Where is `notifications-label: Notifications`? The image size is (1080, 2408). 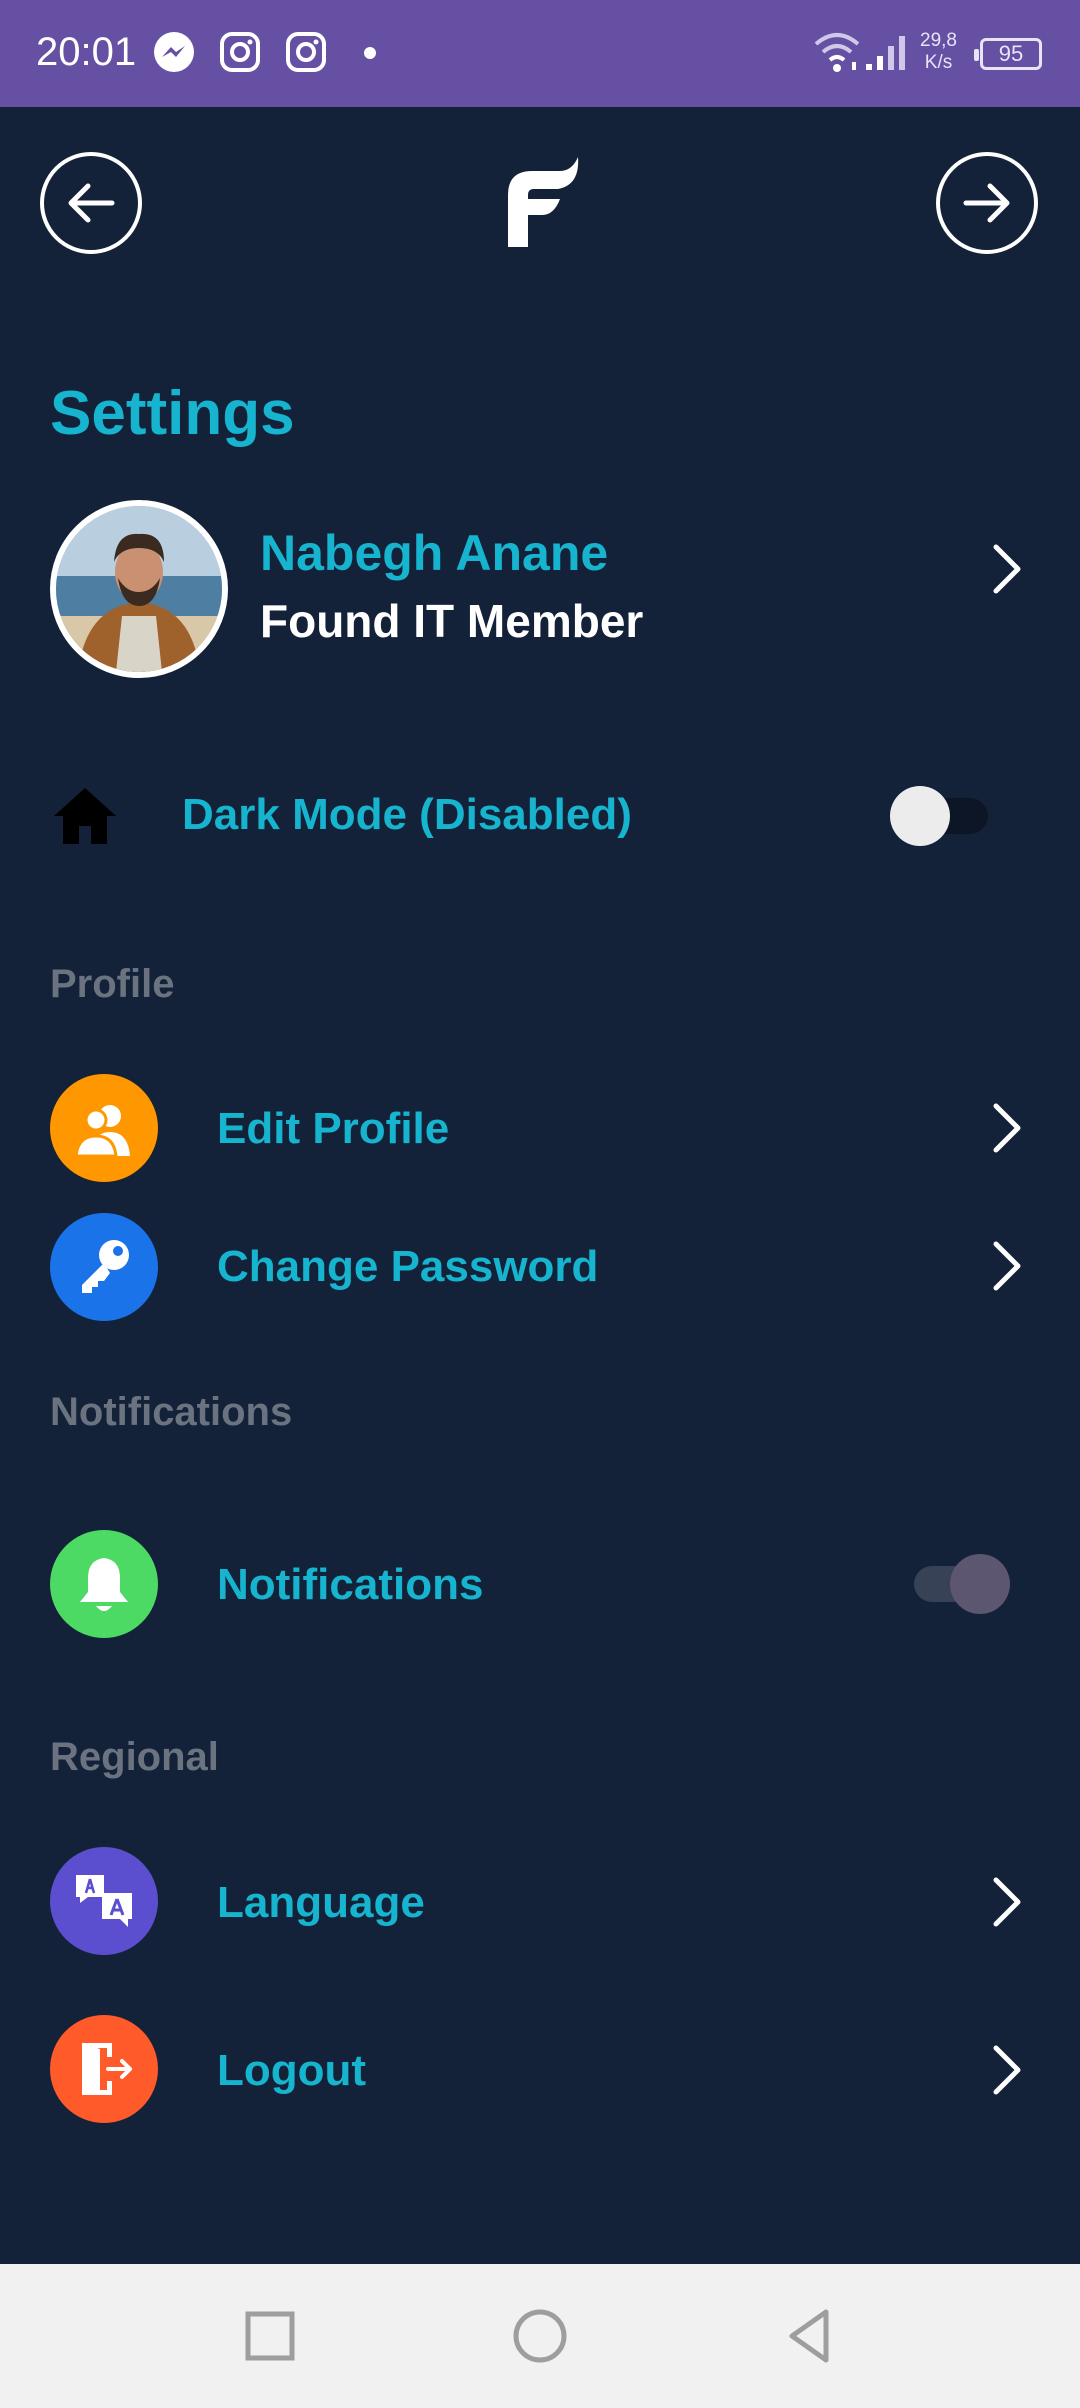 notifications-label: Notifications is located at coordinates (350, 1585).